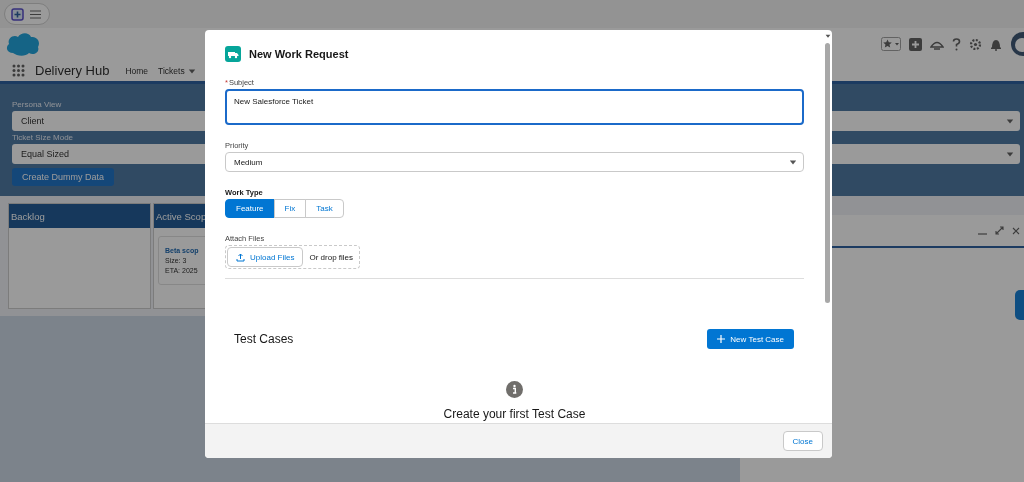  Describe the element at coordinates (1016, 230) in the screenshot. I see `close-icon` at that location.